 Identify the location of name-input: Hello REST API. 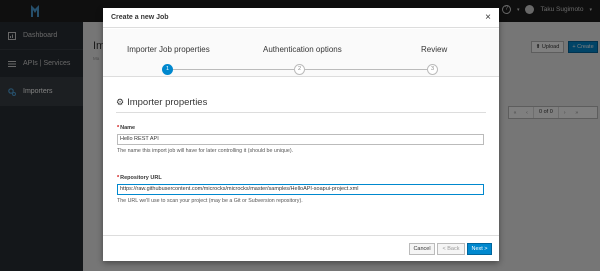
(300, 139).